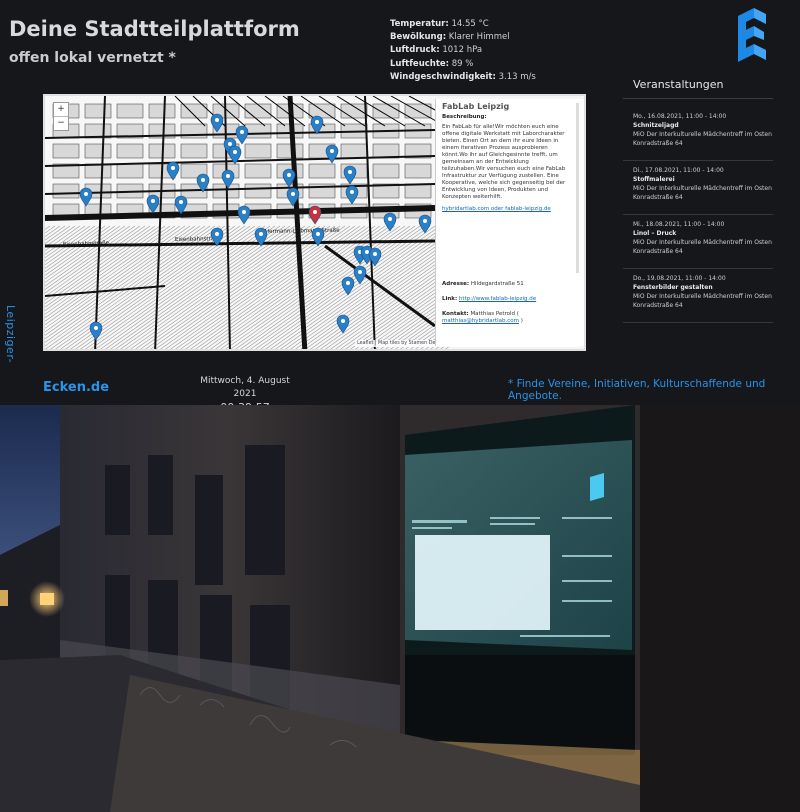  Describe the element at coordinates (92, 58) in the screenshot. I see `page-subtitle: offen lokal vernetzt *` at that location.